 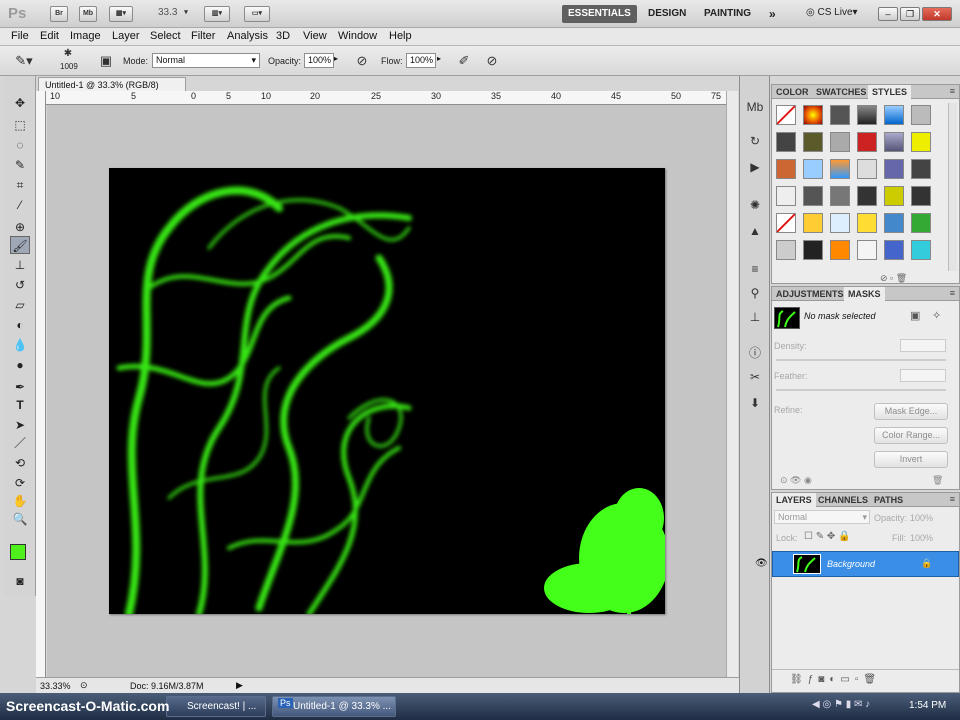 What do you see at coordinates (20, 265) in the screenshot?
I see `clone-stamp-tool-icon: ⊥` at bounding box center [20, 265].